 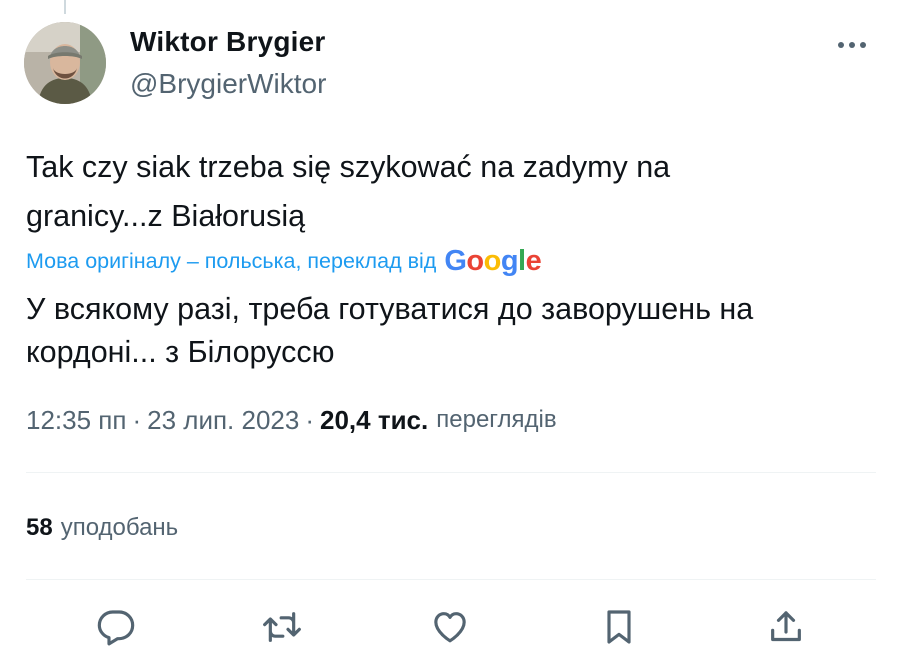 I want to click on reply-icon, so click(x=116, y=628).